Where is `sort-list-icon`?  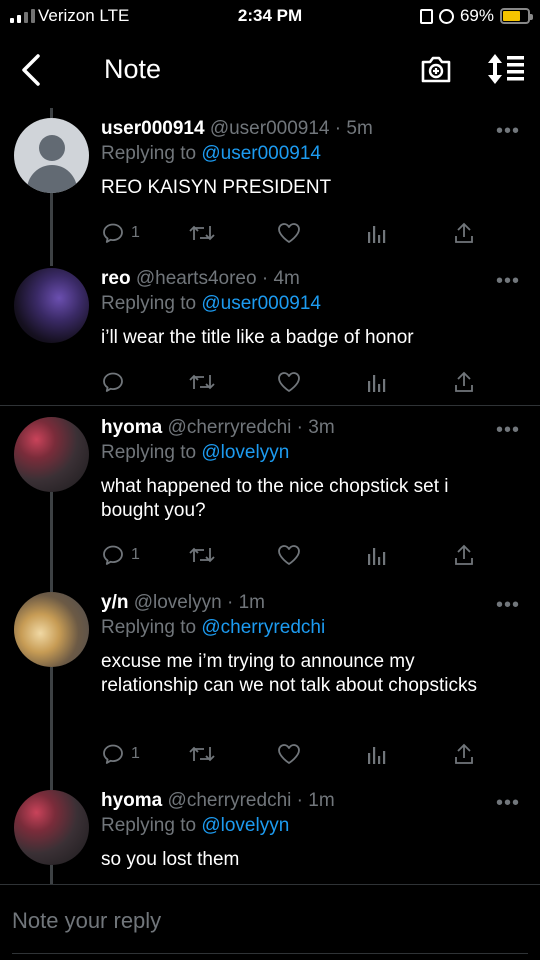 sort-list-icon is located at coordinates (506, 69).